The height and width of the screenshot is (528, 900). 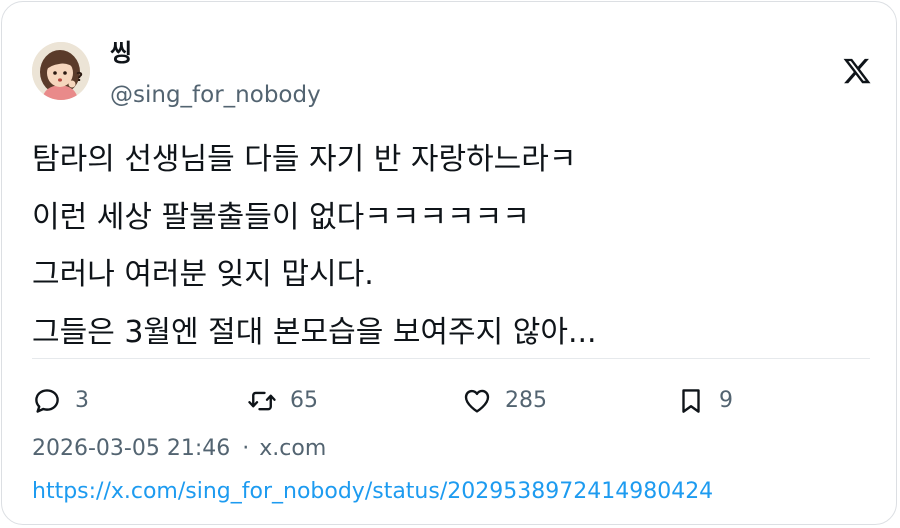 I want to click on repost-button: 65, so click(x=282, y=401).